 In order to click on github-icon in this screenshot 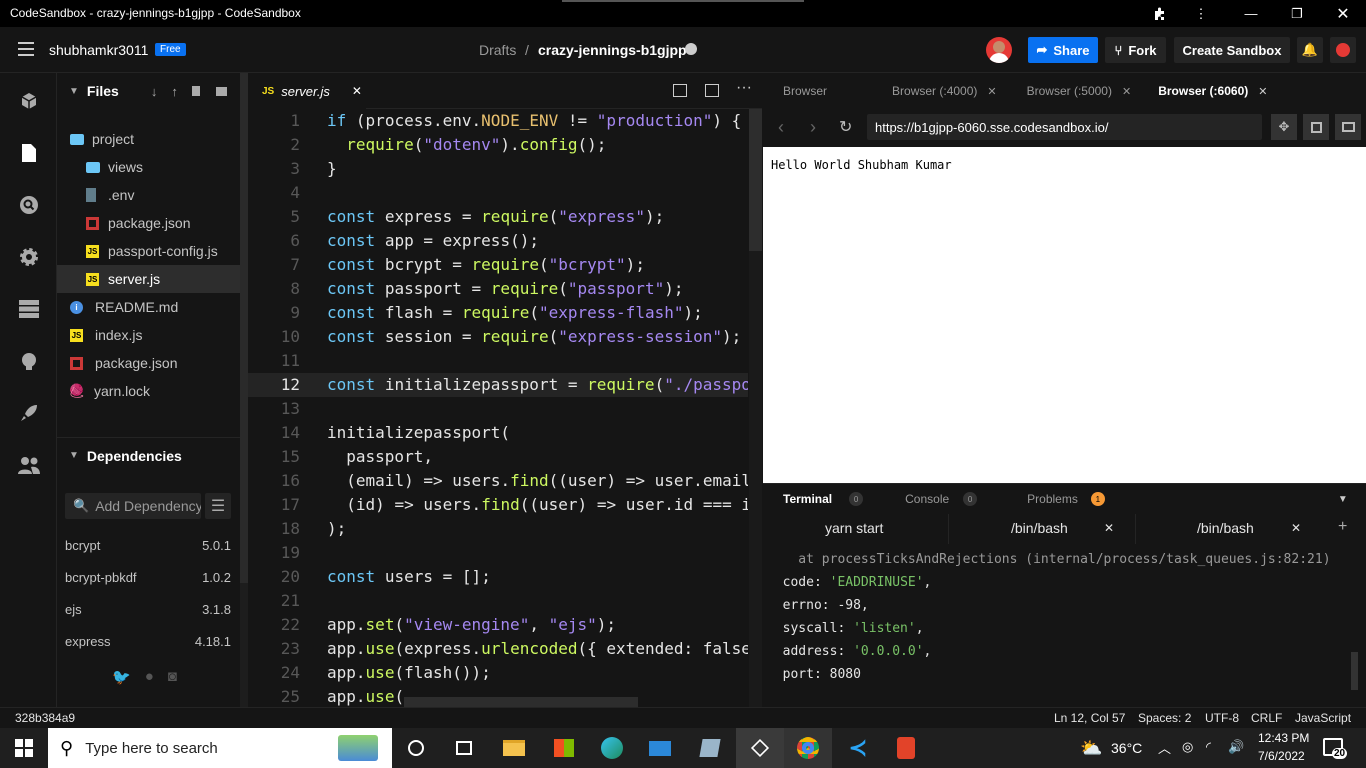, I will do `click(28, 361)`.